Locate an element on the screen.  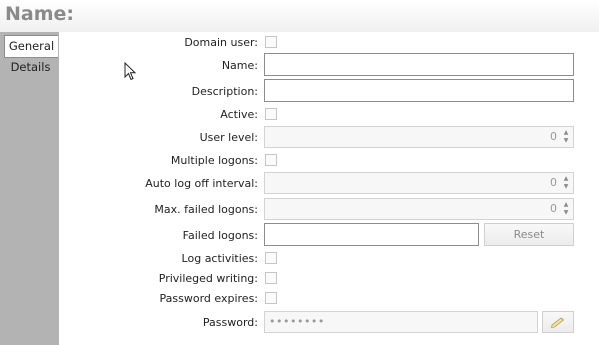
failed-logons-input is located at coordinates (371, 234).